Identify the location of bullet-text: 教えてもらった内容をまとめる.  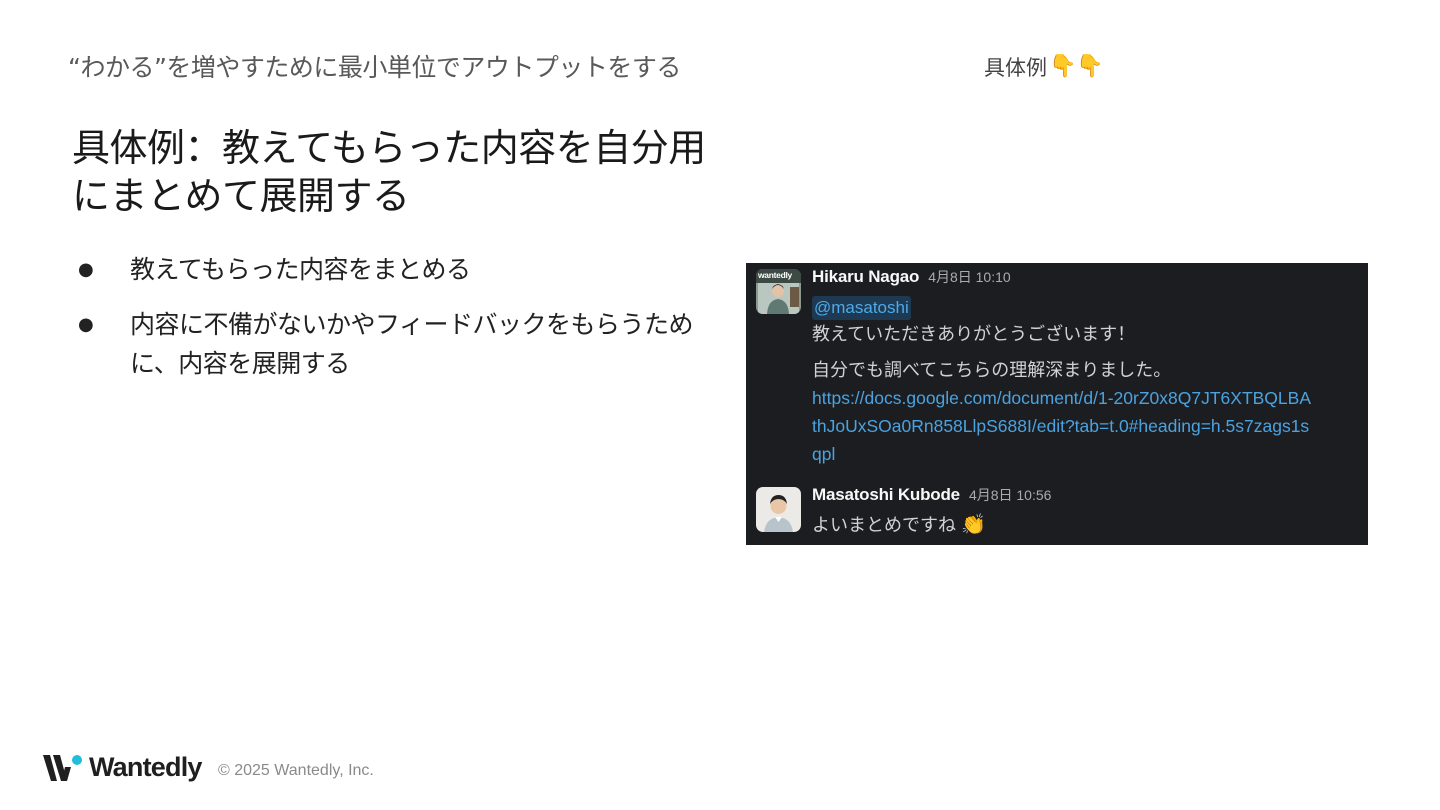
(300, 269).